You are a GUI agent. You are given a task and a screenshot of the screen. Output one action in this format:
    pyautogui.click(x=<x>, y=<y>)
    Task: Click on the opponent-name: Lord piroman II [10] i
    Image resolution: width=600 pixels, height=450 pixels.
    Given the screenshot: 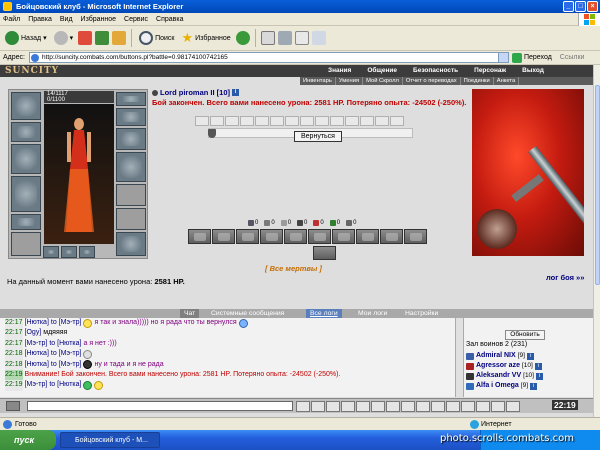 What is the action you would take?
    pyautogui.click(x=196, y=92)
    